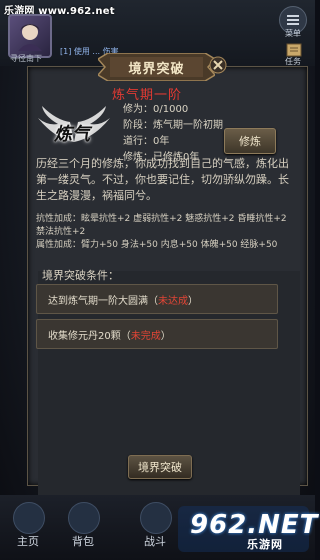 The image size is (320, 560). What do you see at coordinates (161, 219) in the screenshot?
I see `resistance-bonus-line1: 抗性加成：眩晕抗性+2 虚弱抗性+2 魅惑抗性+2 昏睡抗性+2` at bounding box center [161, 219].